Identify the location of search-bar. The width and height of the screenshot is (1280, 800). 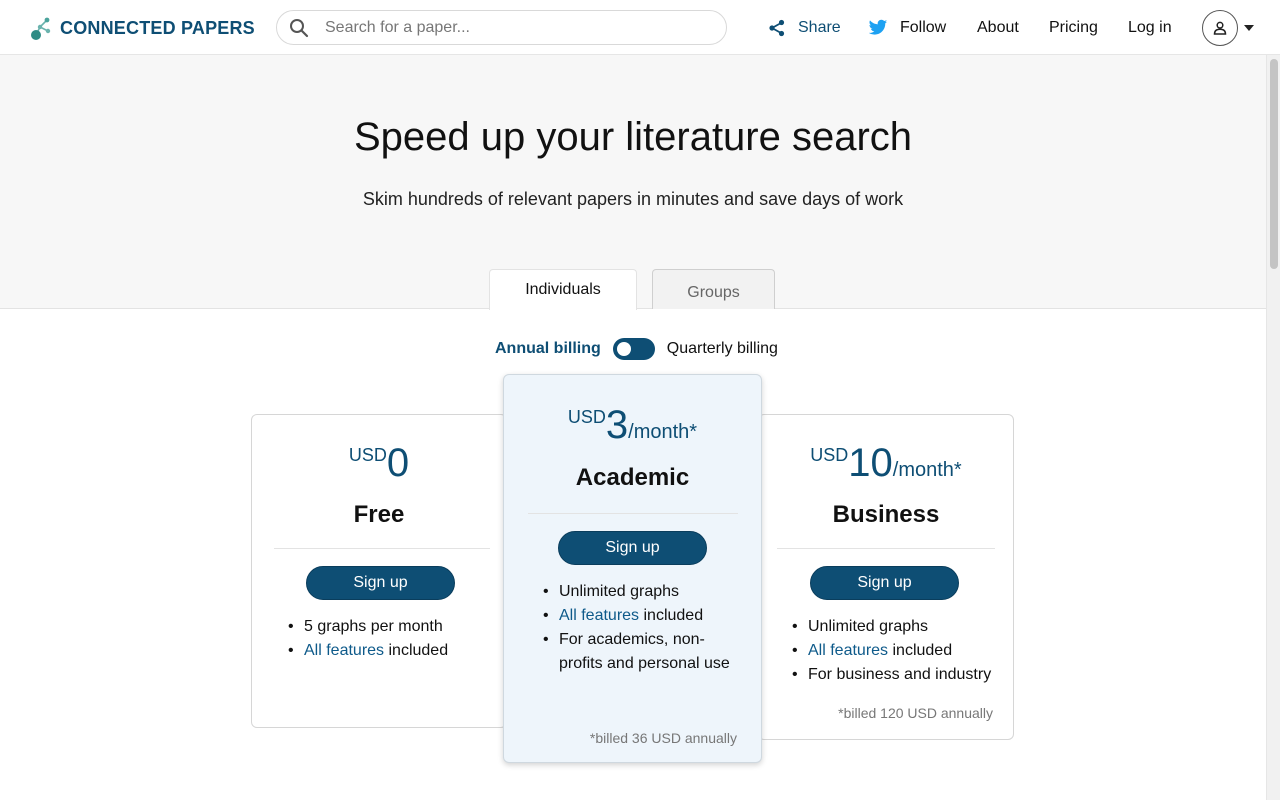
(501, 27).